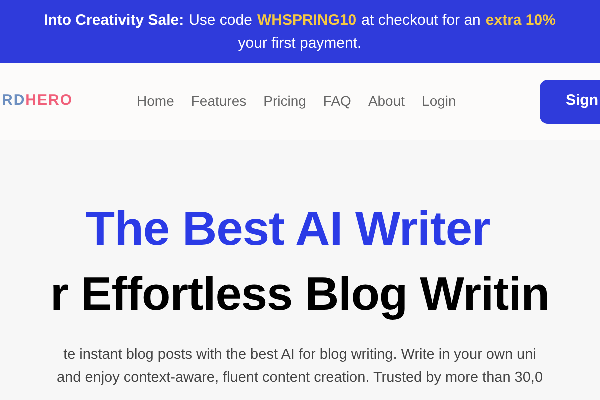 Image resolution: width=600 pixels, height=400 pixels. Describe the element at coordinates (300, 355) in the screenshot. I see `hero-description: te instant blog posts with the best AI for blog writing. Write in your own uni` at that location.